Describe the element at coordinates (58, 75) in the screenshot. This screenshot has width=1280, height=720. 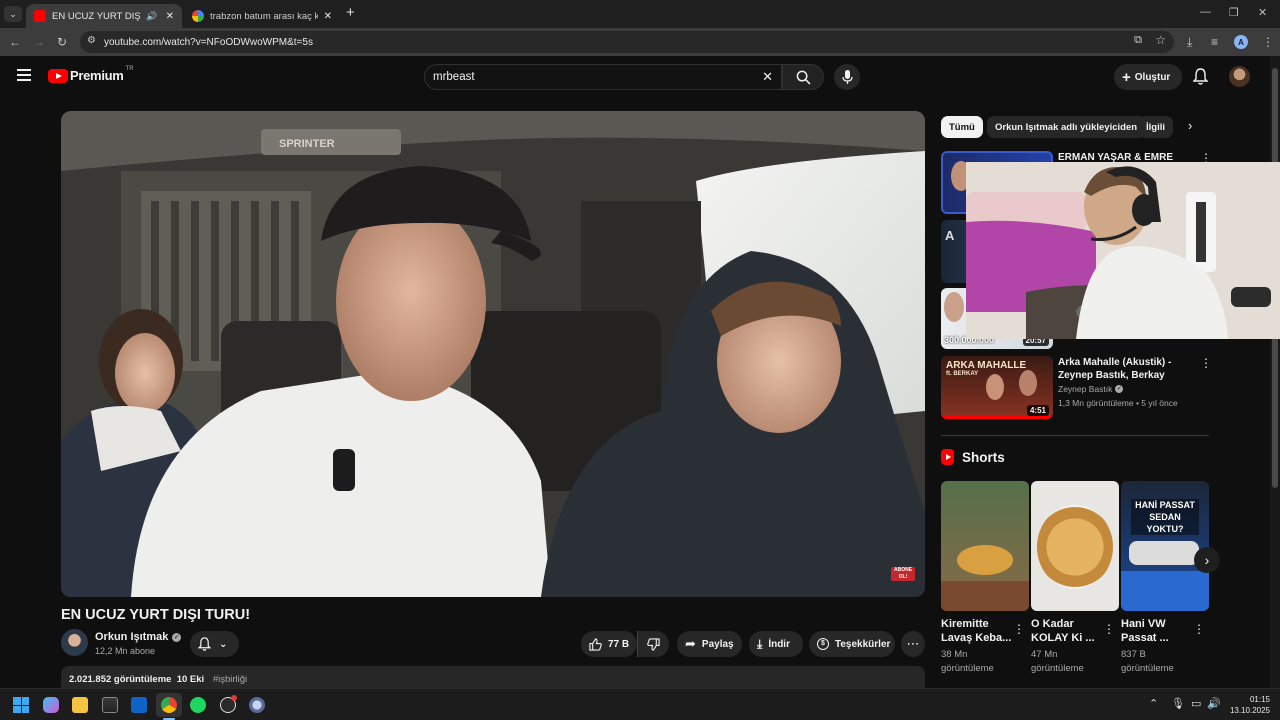
I see `youtube-play-icon` at that location.